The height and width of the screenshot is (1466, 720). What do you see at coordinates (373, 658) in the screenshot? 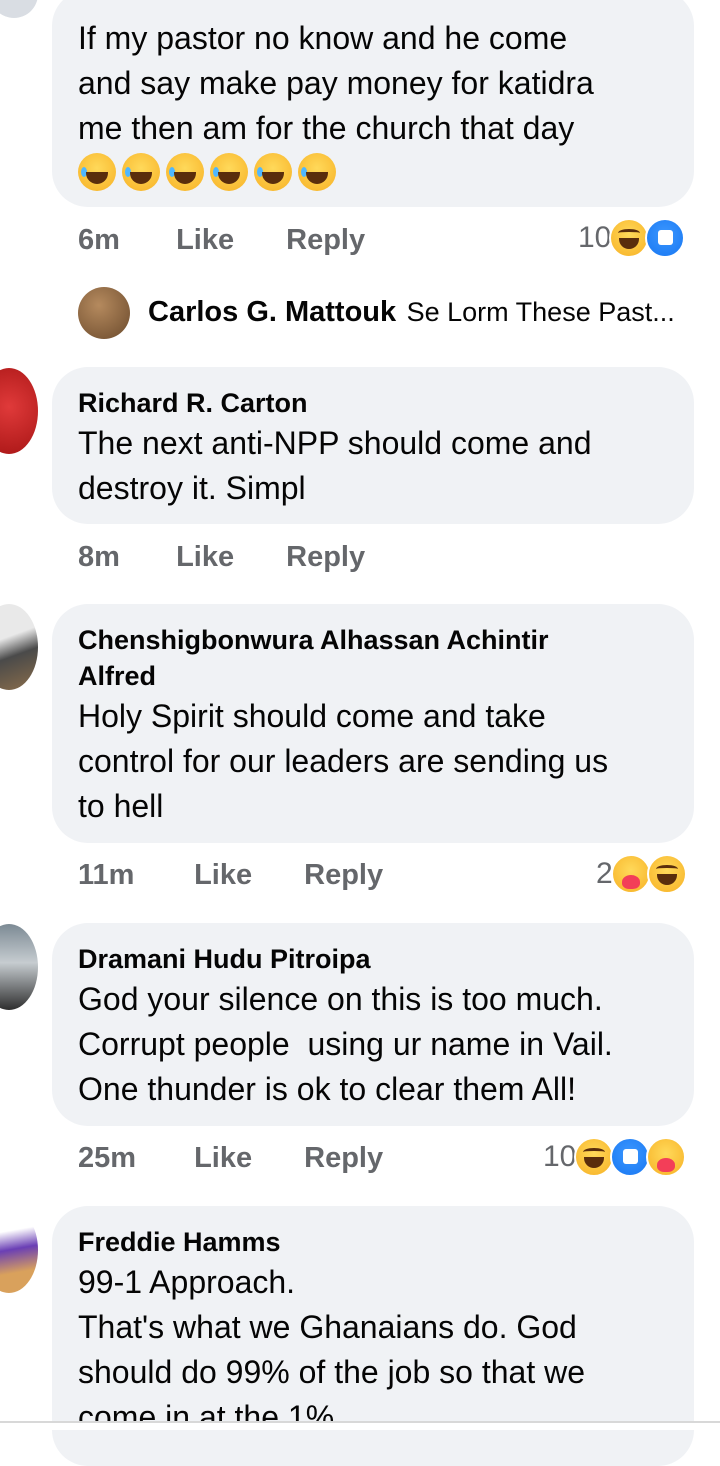
I see `comment-author: Chenshigbonwura Alhassan Achintir Alfred` at bounding box center [373, 658].